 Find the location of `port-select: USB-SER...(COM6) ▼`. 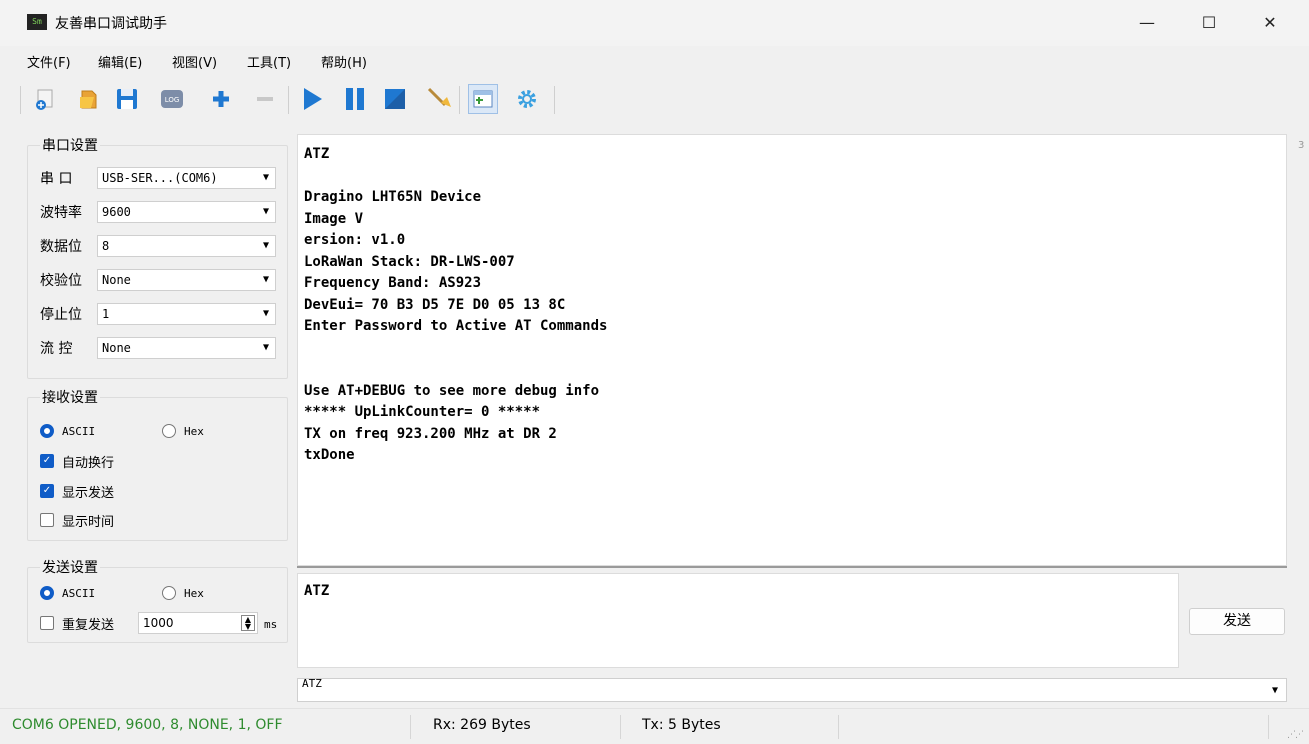

port-select: USB-SER...(COM6) ▼ is located at coordinates (186, 178).